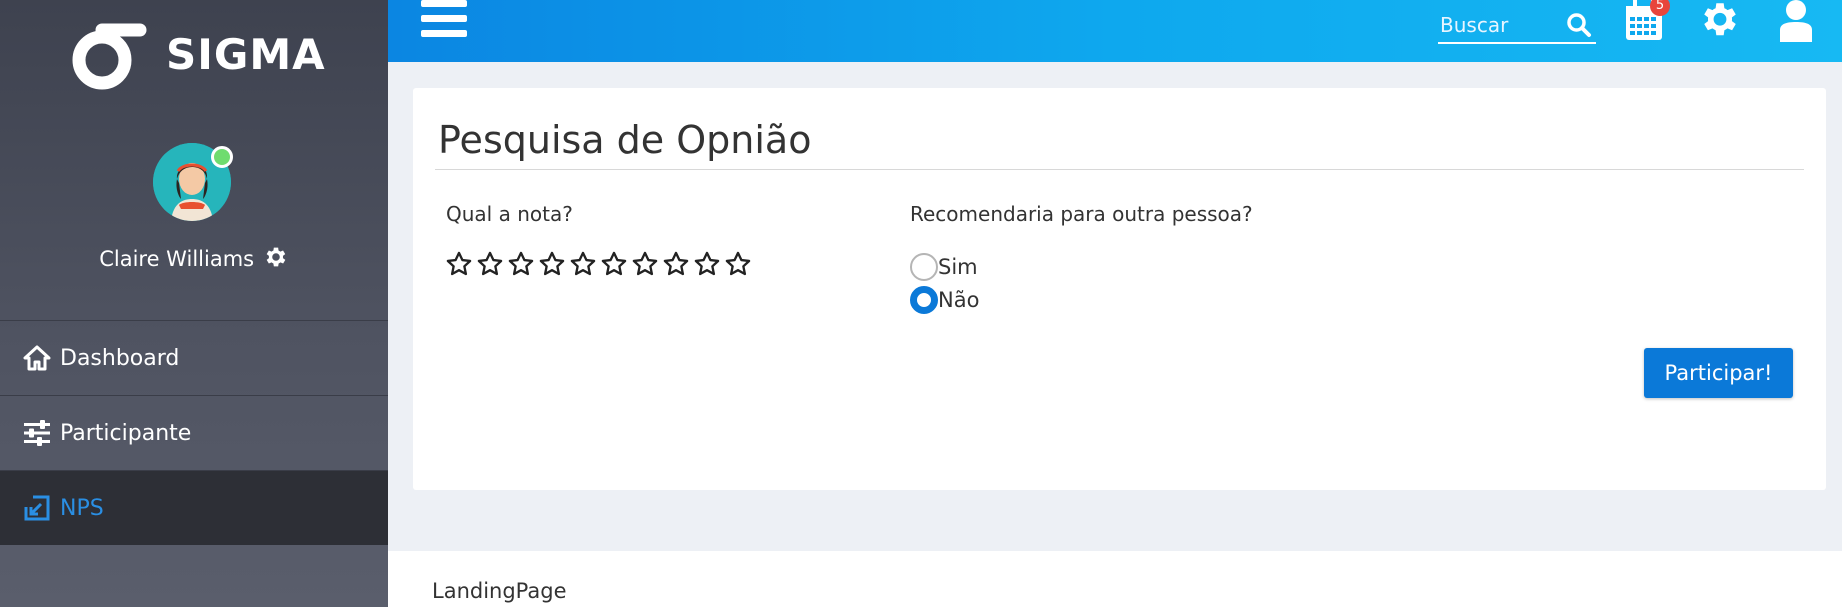  What do you see at coordinates (509, 214) in the screenshot?
I see `rating-question-label: Qual a nota?` at bounding box center [509, 214].